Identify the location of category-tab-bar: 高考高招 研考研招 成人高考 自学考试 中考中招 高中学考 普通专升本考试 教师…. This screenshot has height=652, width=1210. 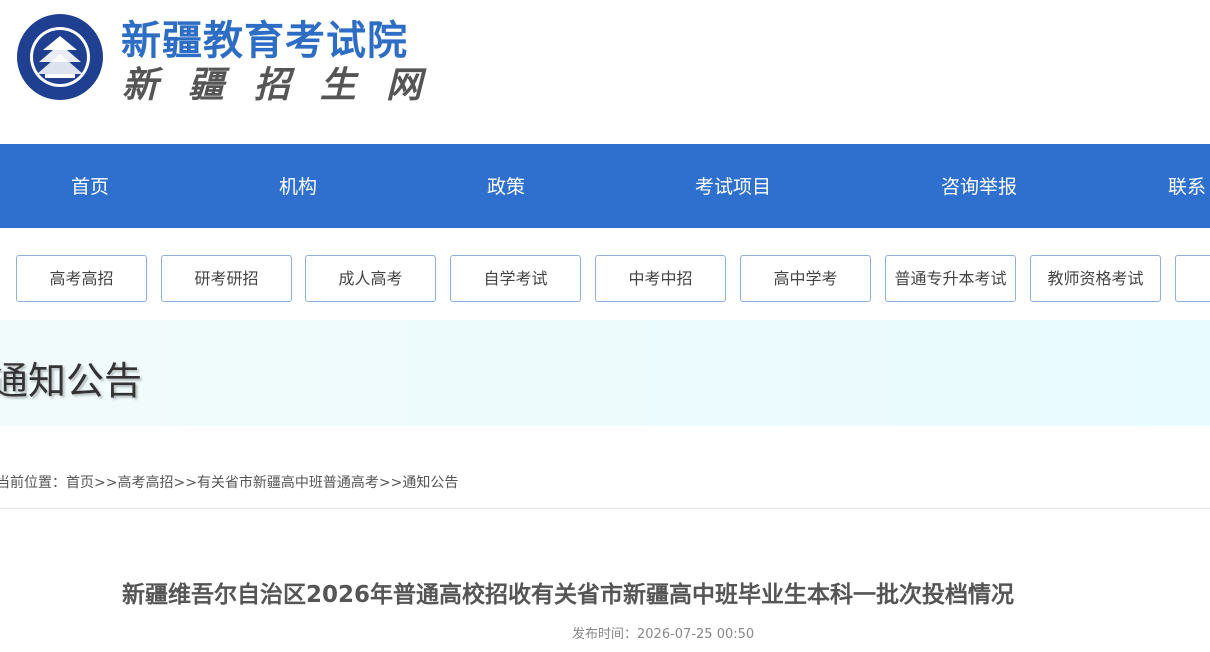
(605, 274).